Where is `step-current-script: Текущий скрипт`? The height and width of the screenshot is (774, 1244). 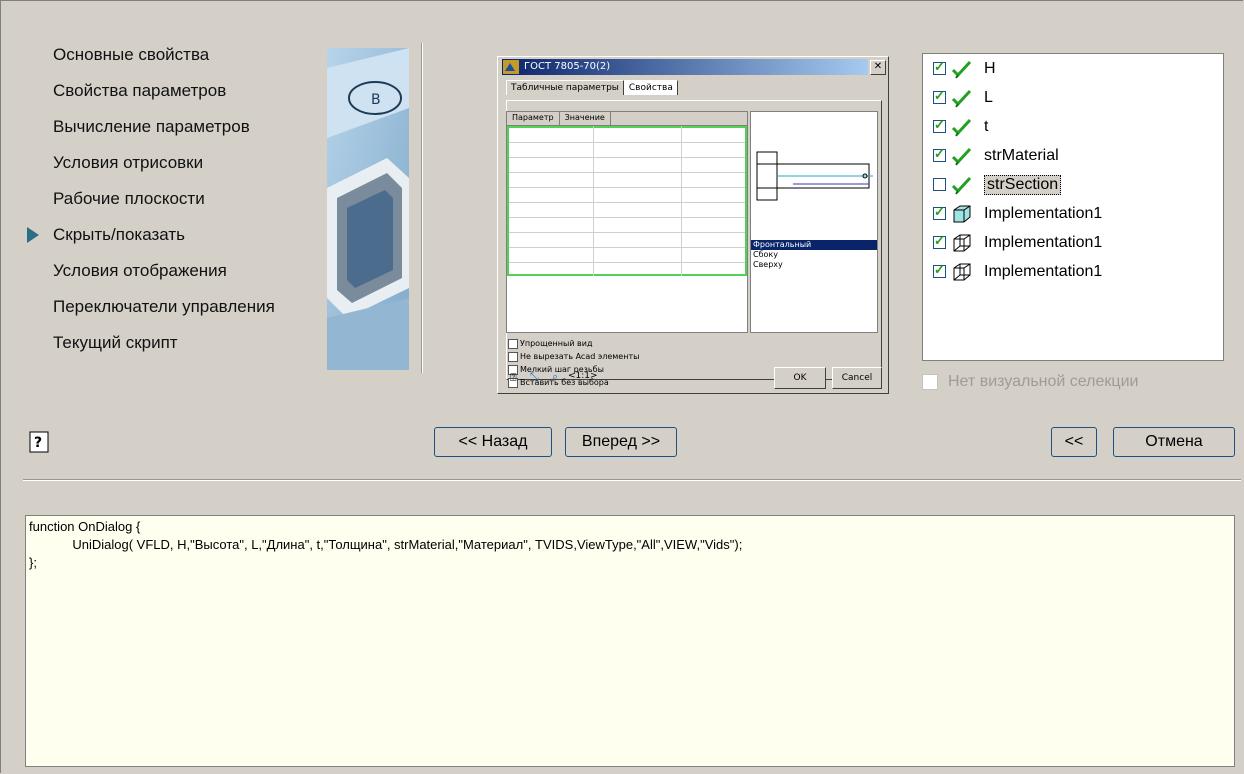
step-current-script: Текущий скрипт is located at coordinates (164, 343).